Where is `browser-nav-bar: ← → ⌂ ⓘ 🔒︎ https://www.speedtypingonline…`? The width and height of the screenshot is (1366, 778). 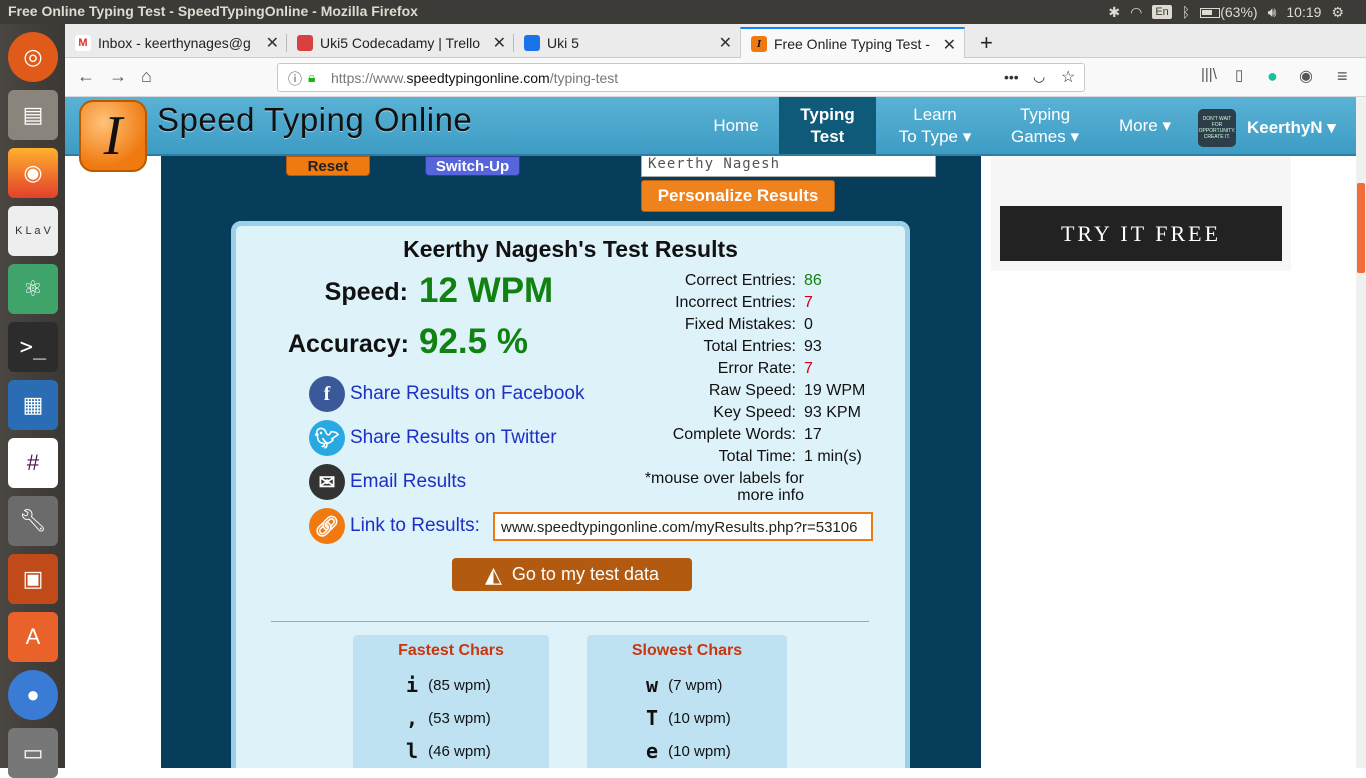
browser-nav-bar: ← → ⌂ ⓘ 🔒︎ https://www.speedtypingonline… is located at coordinates (715, 77).